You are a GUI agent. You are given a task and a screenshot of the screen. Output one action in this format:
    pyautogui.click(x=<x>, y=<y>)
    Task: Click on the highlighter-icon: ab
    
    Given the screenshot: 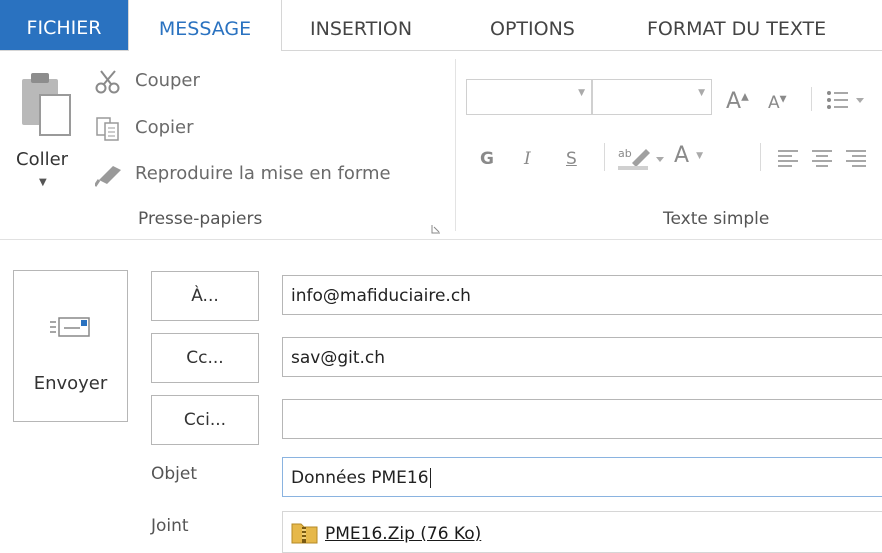 What is the action you would take?
    pyautogui.click(x=641, y=161)
    